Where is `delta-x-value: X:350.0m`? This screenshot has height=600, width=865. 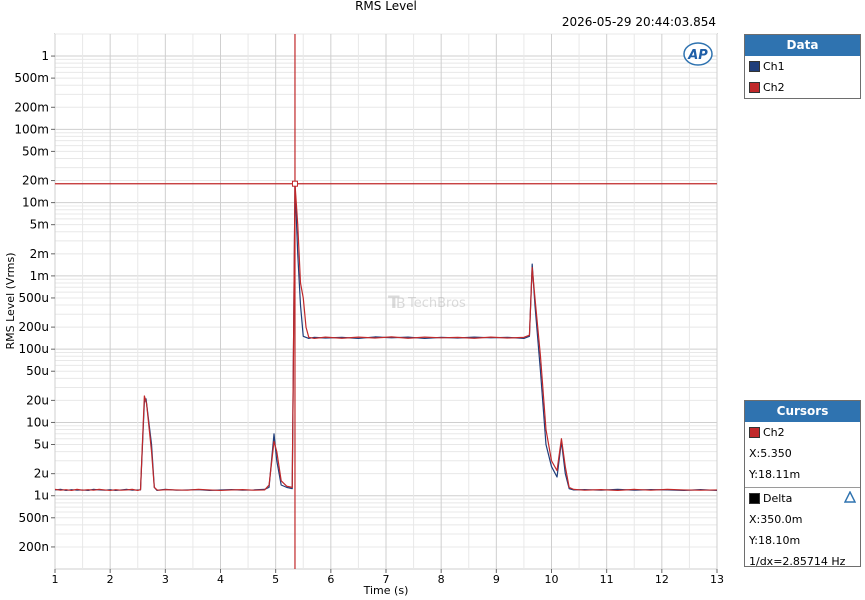 delta-x-value: X:350.0m is located at coordinates (776, 519).